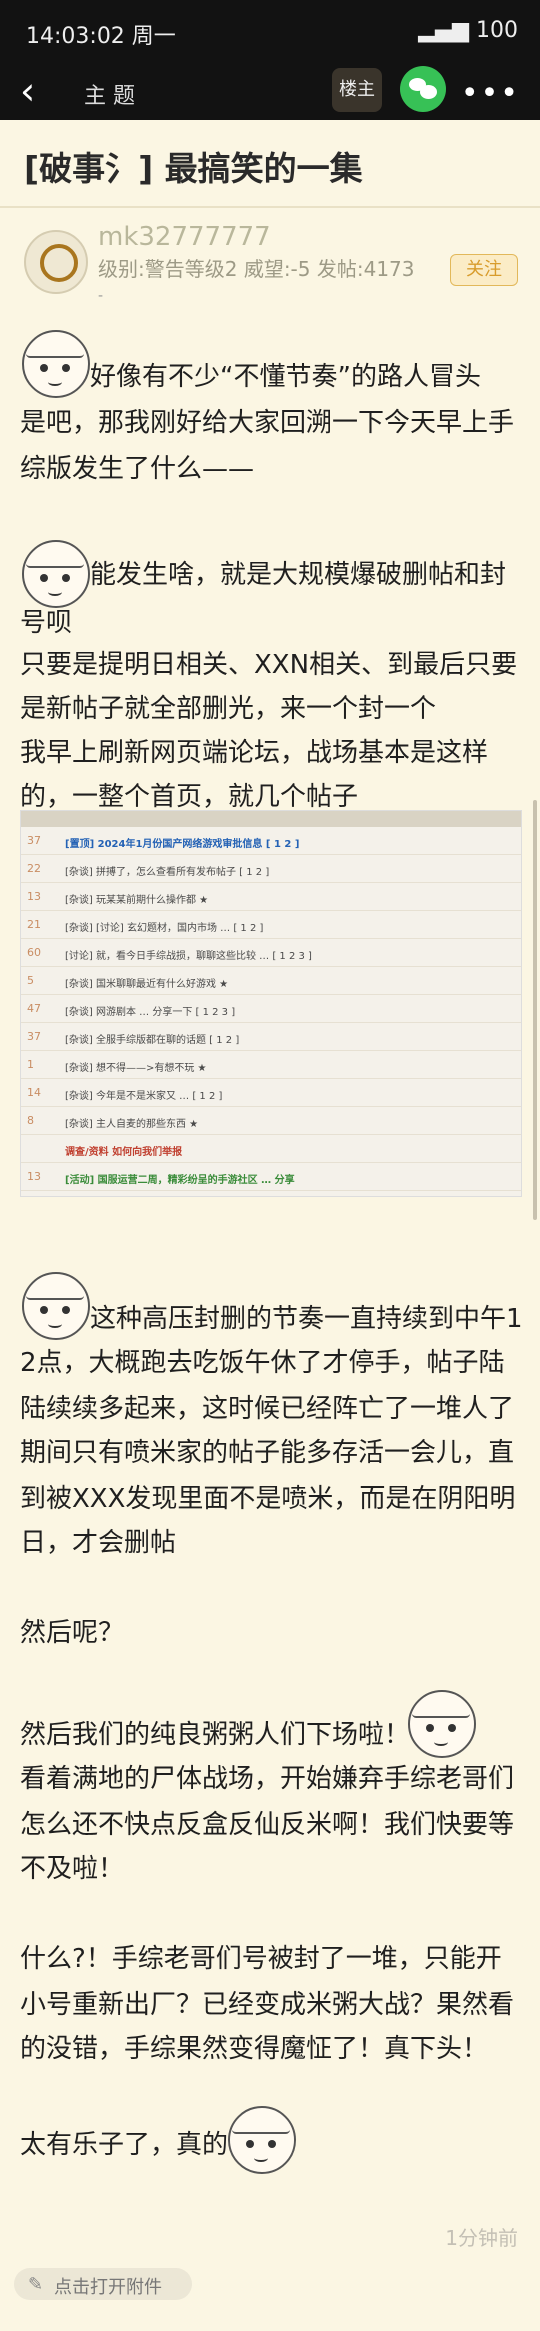 The height and width of the screenshot is (2331, 540). Describe the element at coordinates (271, 925) in the screenshot. I see `embedded-row: 21 [杂谈] [讨论] 玄幻题材，国内市场 … [ 1 2 ]` at that location.